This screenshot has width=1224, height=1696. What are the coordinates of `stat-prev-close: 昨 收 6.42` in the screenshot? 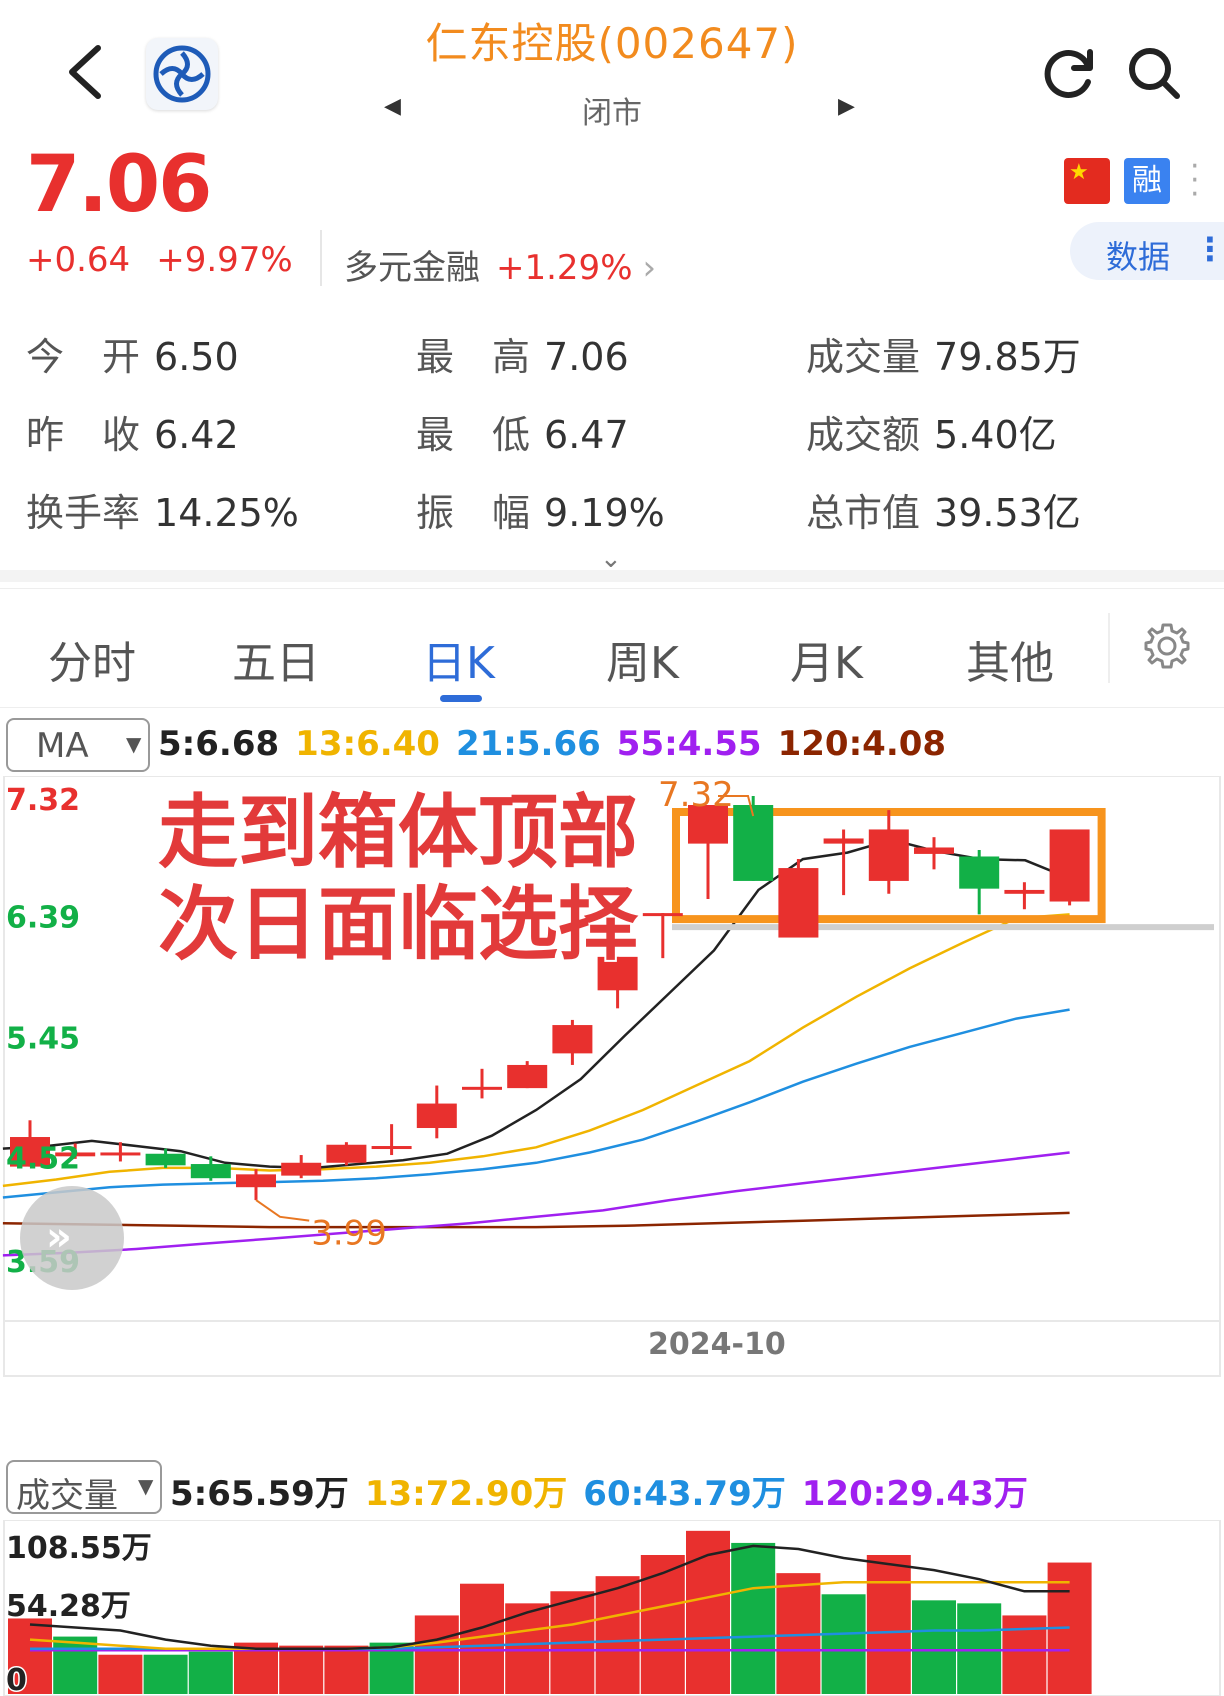 It's located at (132, 435).